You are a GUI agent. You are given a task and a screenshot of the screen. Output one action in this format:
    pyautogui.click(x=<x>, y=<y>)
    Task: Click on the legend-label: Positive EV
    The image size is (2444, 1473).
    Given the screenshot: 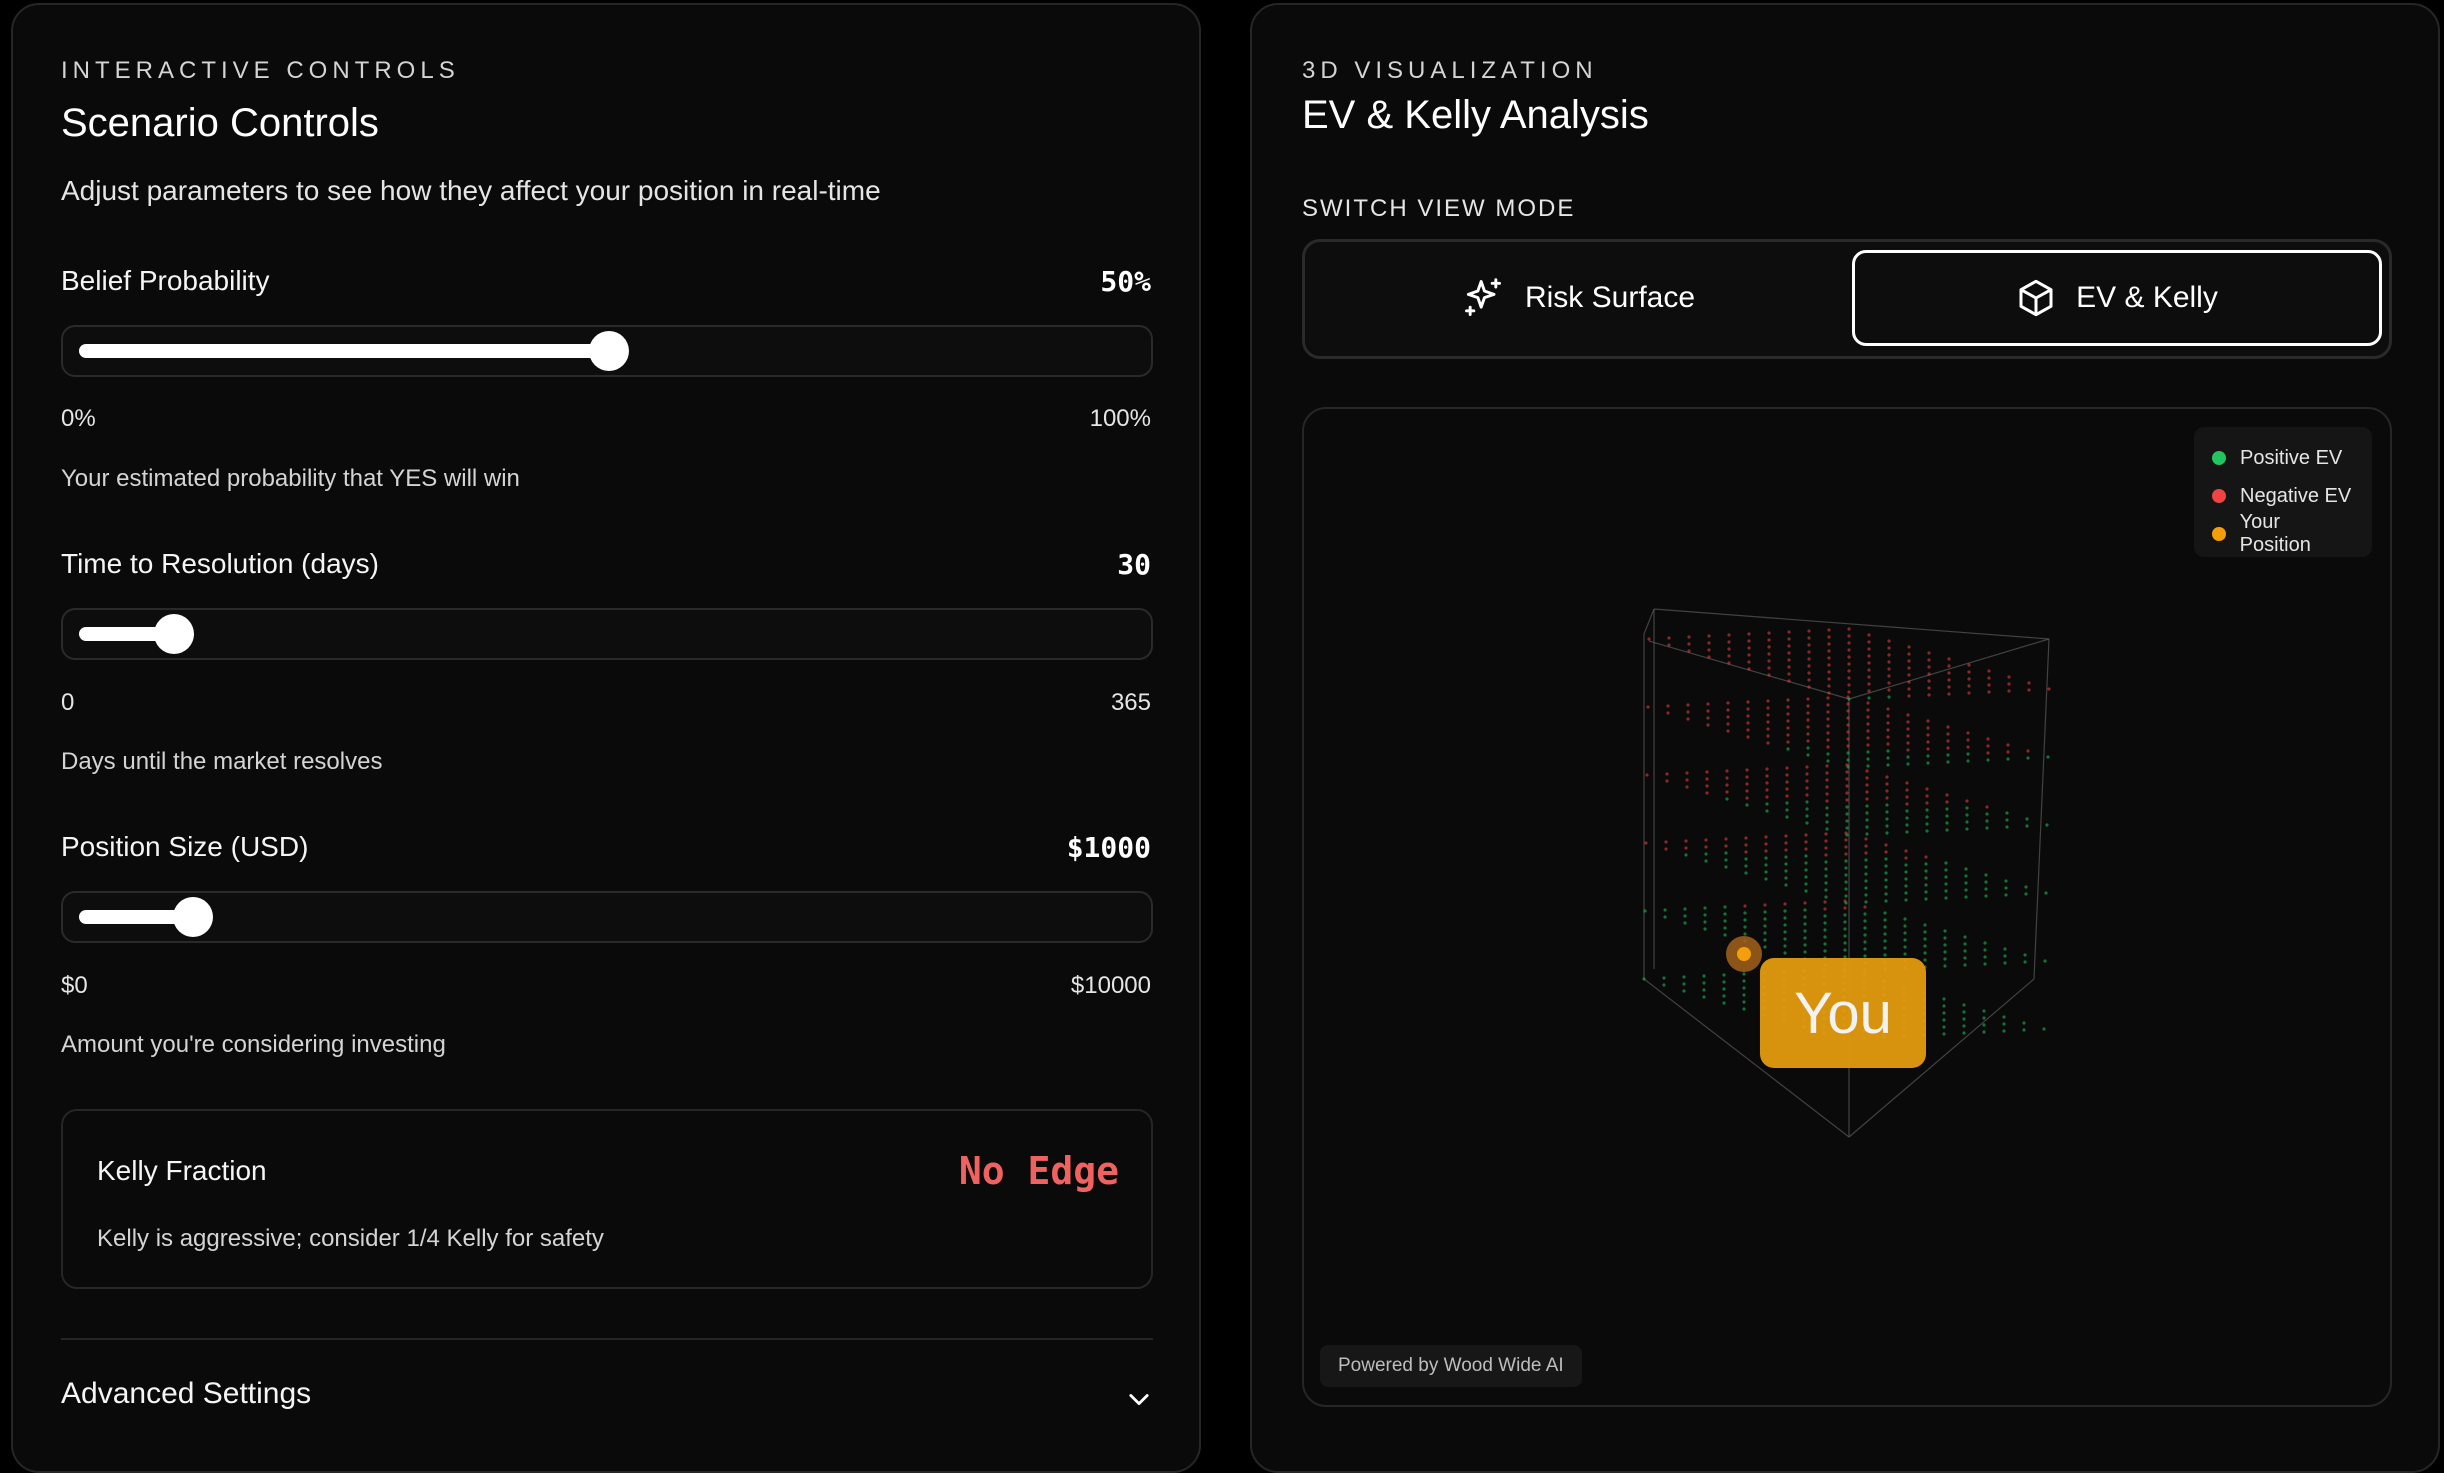 What is the action you would take?
    pyautogui.click(x=2291, y=457)
    